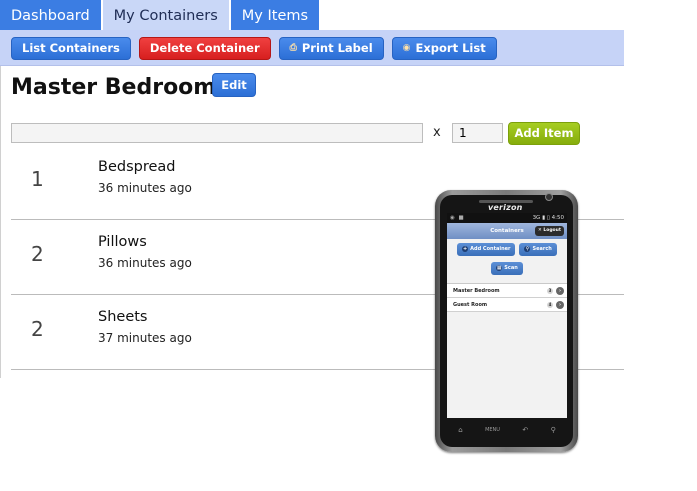 The image size is (697, 491). I want to click on item-name: Sheets, so click(123, 317).